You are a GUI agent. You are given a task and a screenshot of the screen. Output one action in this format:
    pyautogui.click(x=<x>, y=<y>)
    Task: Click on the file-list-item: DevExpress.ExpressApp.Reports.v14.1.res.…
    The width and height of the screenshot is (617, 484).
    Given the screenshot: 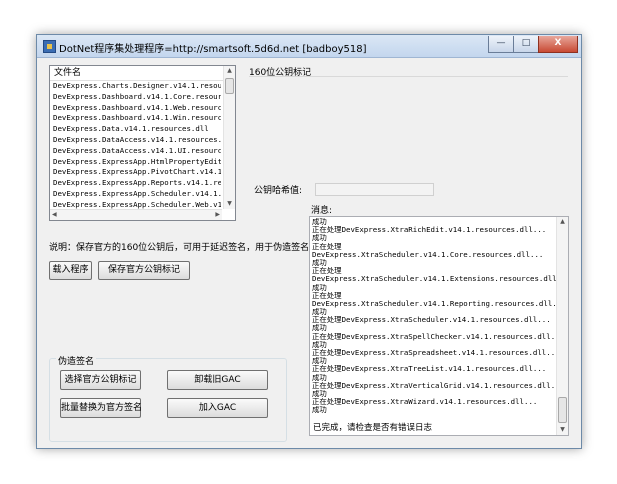 What is the action you would take?
    pyautogui.click(x=137, y=183)
    